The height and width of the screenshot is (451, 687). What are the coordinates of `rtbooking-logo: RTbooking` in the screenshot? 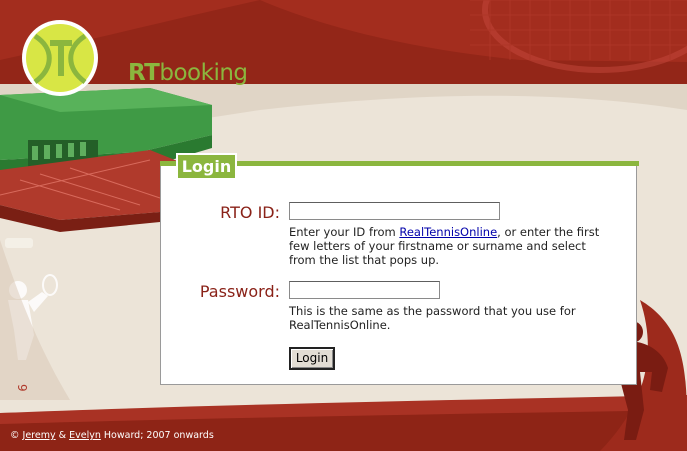 It's located at (134, 60).